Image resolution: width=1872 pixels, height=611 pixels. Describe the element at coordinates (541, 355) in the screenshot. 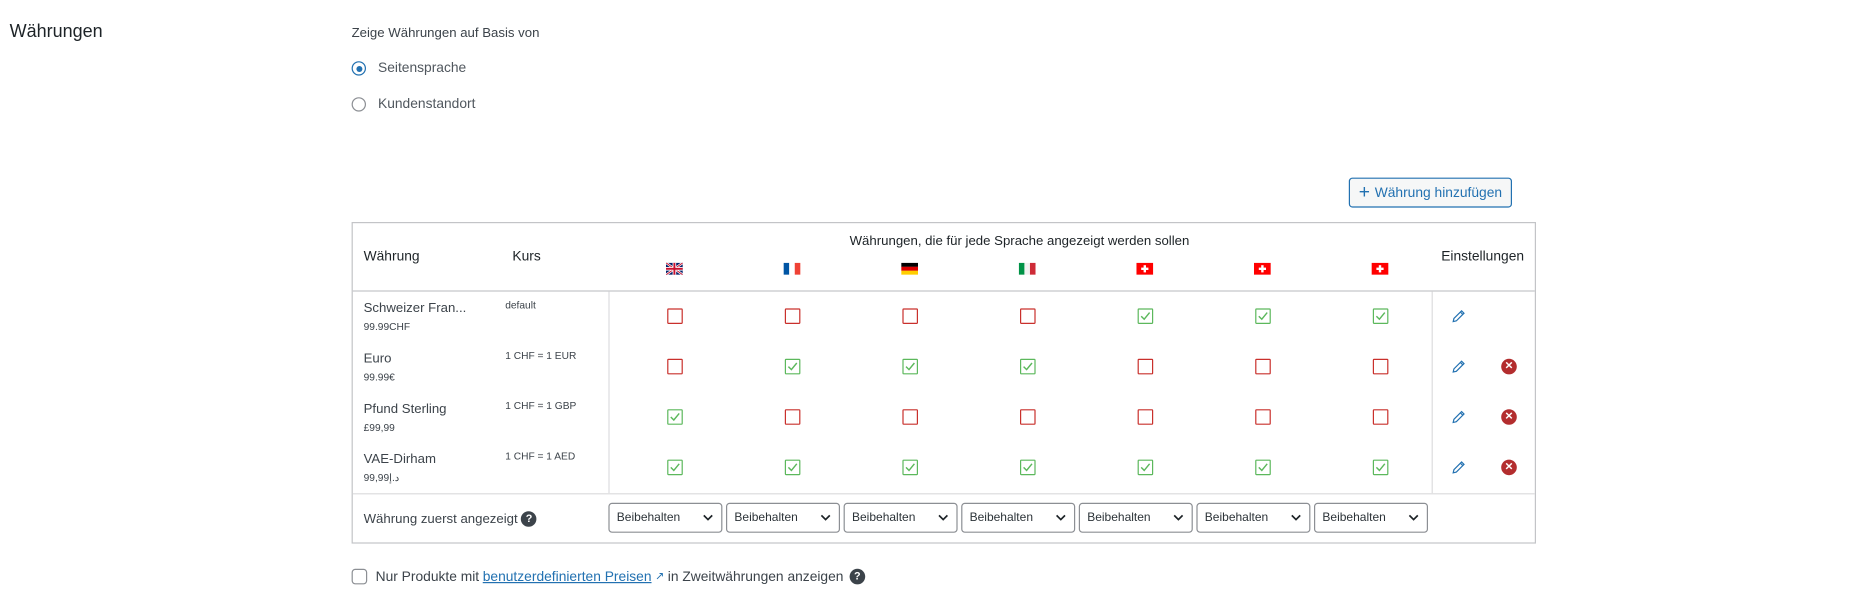

I see `currency-rate: 1 CHF = 1 EUR` at that location.